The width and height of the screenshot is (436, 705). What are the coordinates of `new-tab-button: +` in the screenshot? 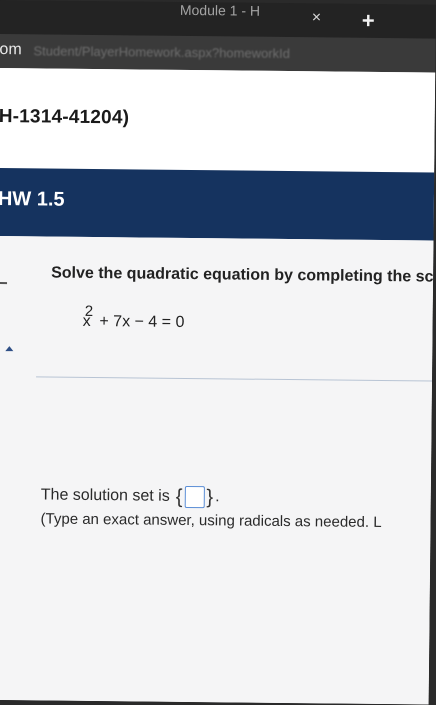 It's located at (368, 21).